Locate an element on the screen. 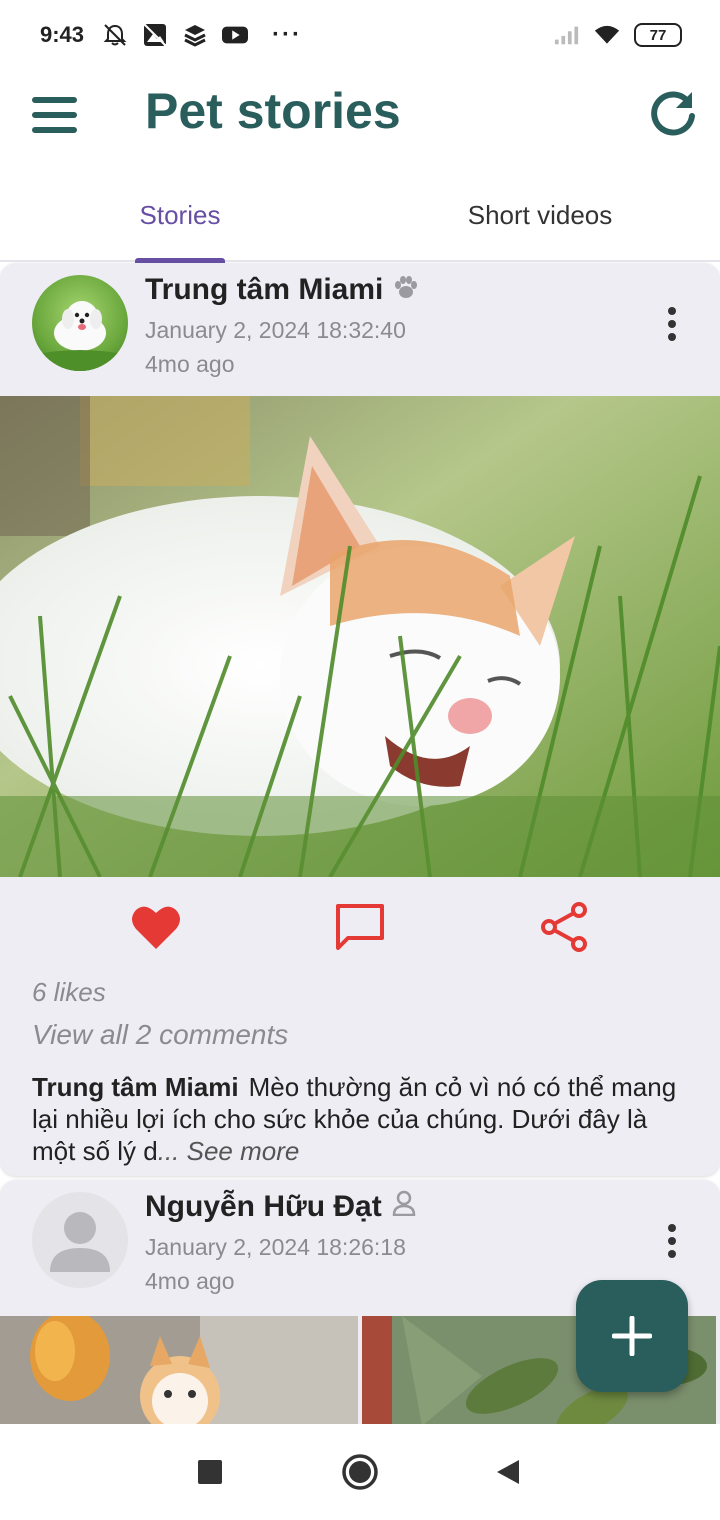  app-bar: Pet stories is located at coordinates (360, 115).